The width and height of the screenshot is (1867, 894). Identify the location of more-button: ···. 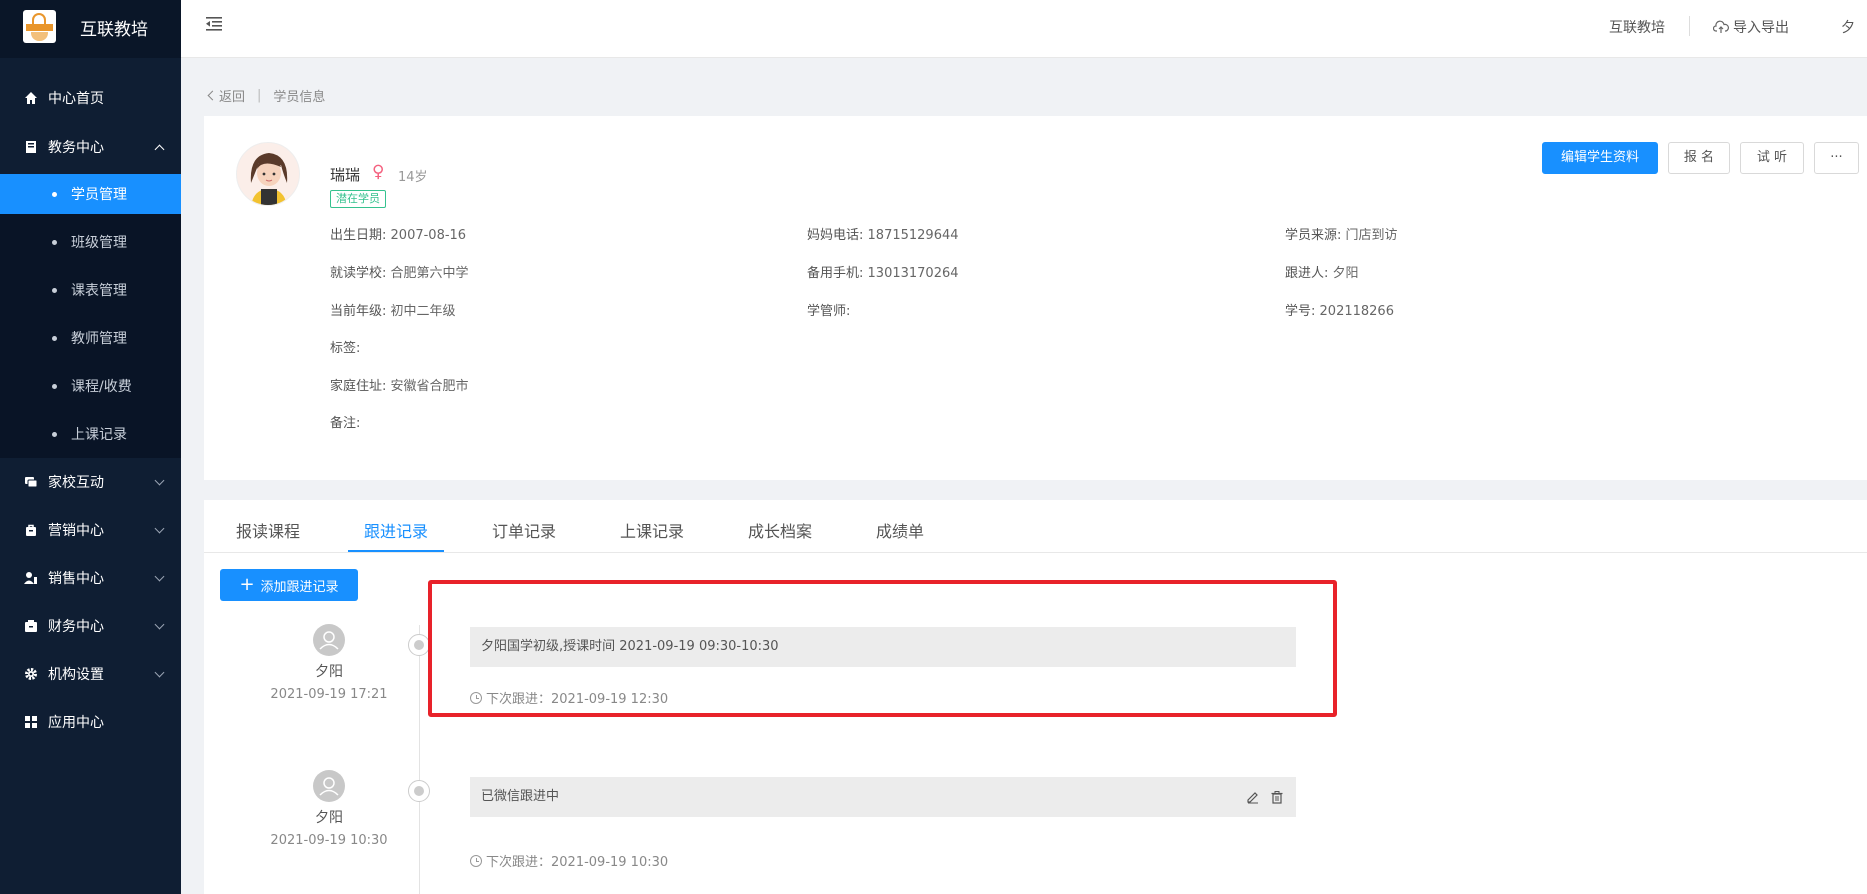
(1836, 158).